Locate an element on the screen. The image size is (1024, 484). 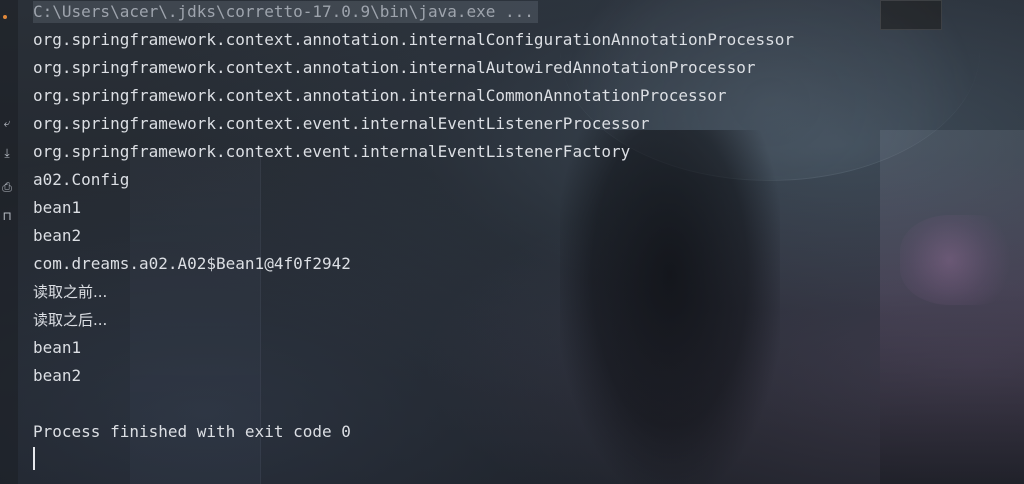
console-toolbar: ⤶ ⤓ ⎙ ⊓ is located at coordinates (9, 242).